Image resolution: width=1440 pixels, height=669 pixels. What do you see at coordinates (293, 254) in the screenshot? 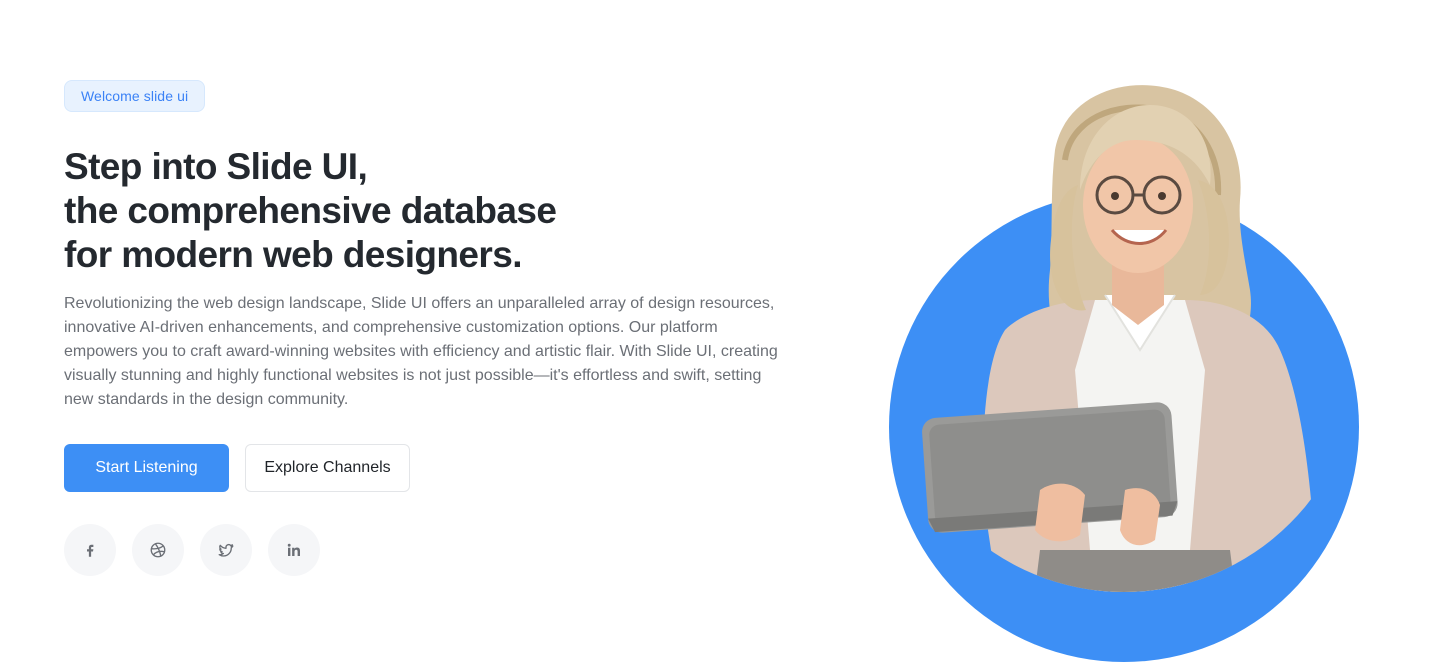
I see `headline-line-3: for modern web designers.` at bounding box center [293, 254].